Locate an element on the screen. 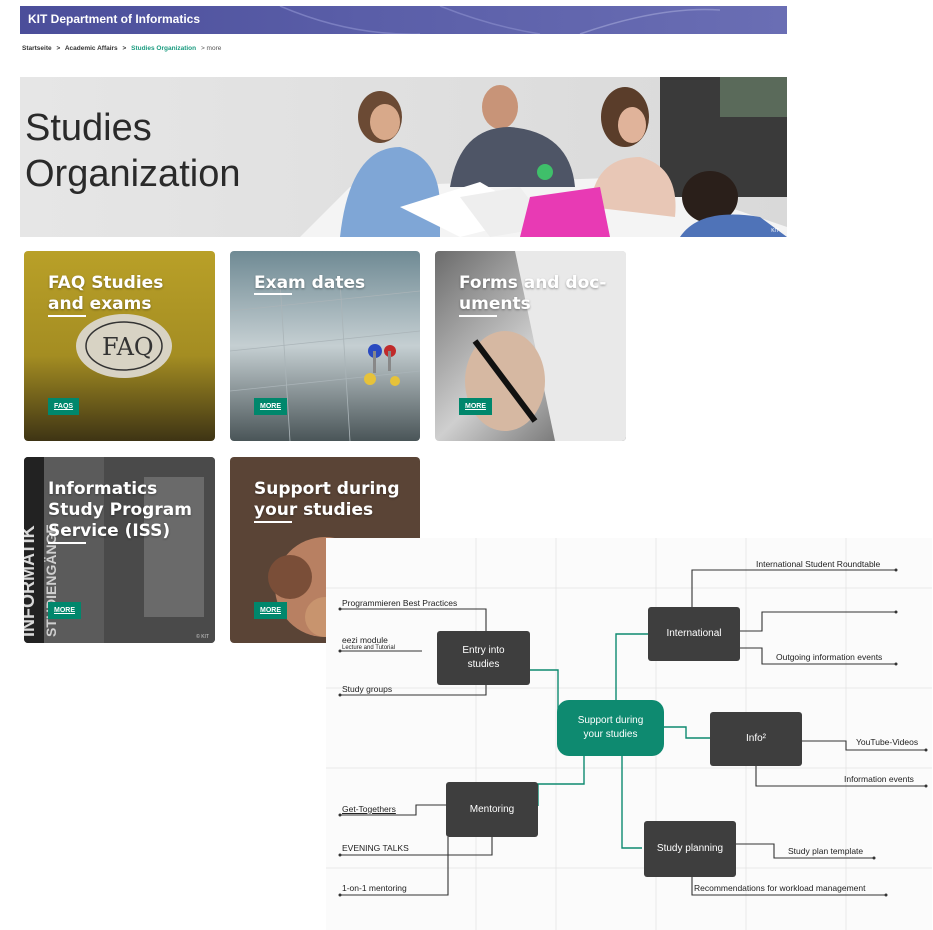 This screenshot has height=930, width=933. leaf-eezi-sub: Lecture and Tutorial is located at coordinates (369, 648).